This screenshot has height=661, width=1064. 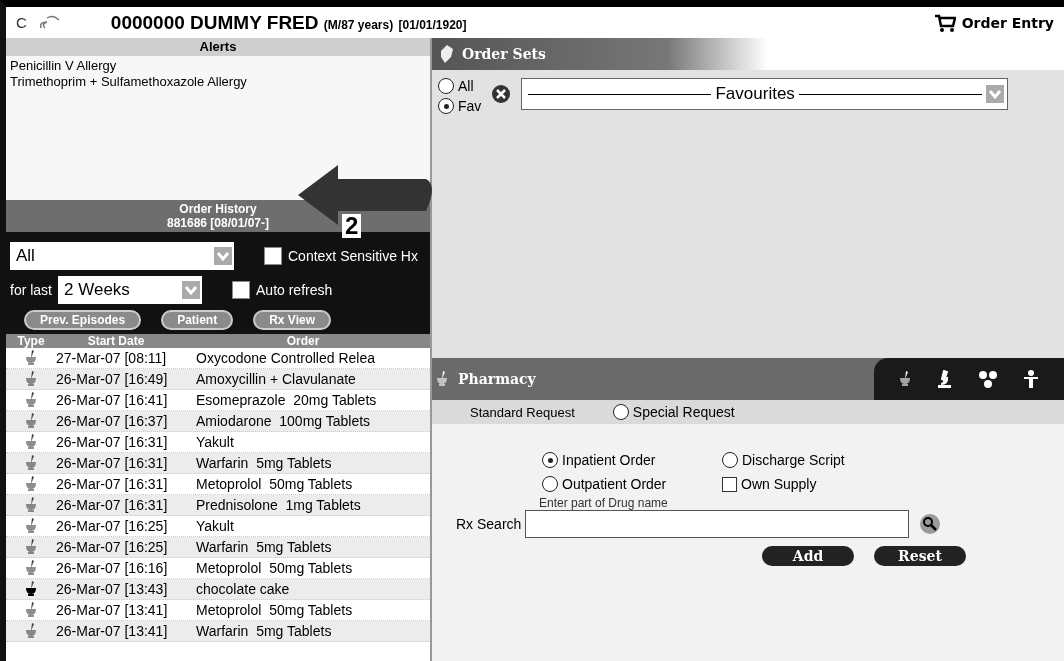 What do you see at coordinates (276, 379) in the screenshot?
I see `order-cell-text: Amoxycillin + Clavulanate` at bounding box center [276, 379].